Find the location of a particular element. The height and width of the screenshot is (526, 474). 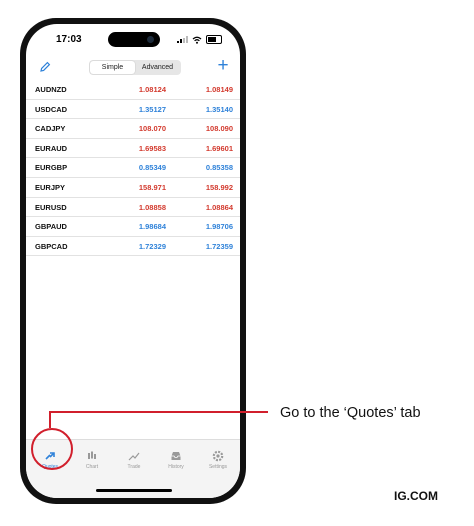

quote-ask: 1.35140 is located at coordinates (219, 109).